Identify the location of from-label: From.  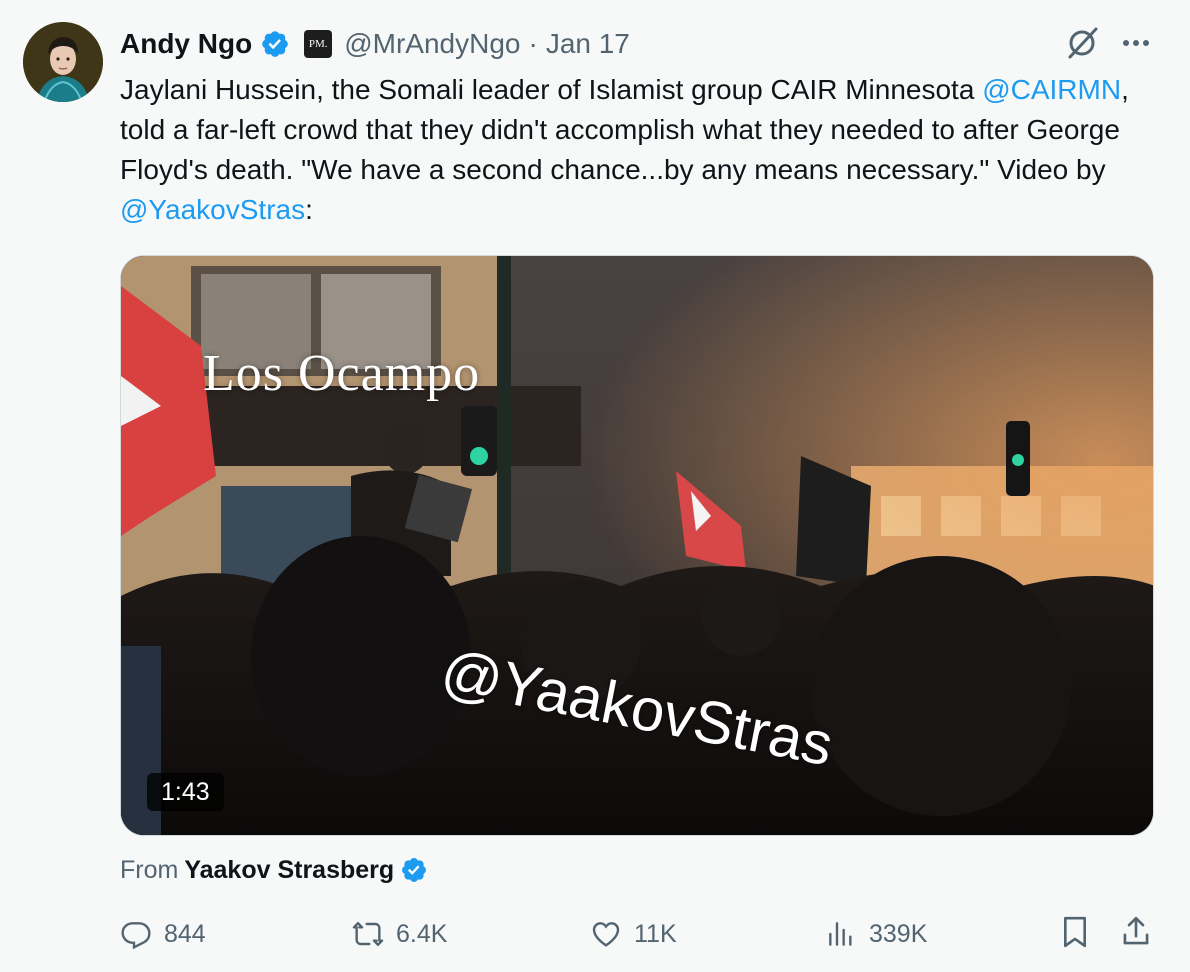
(149, 869).